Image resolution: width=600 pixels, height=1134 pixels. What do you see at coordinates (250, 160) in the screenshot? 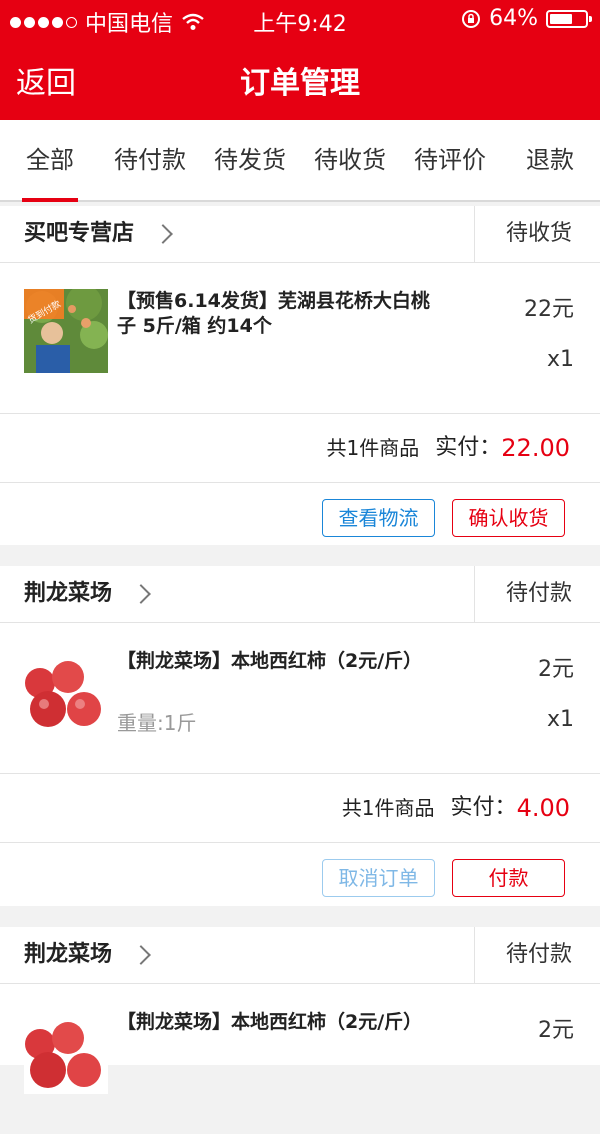
I see `tab-pending-shipment: 待发货` at bounding box center [250, 160].